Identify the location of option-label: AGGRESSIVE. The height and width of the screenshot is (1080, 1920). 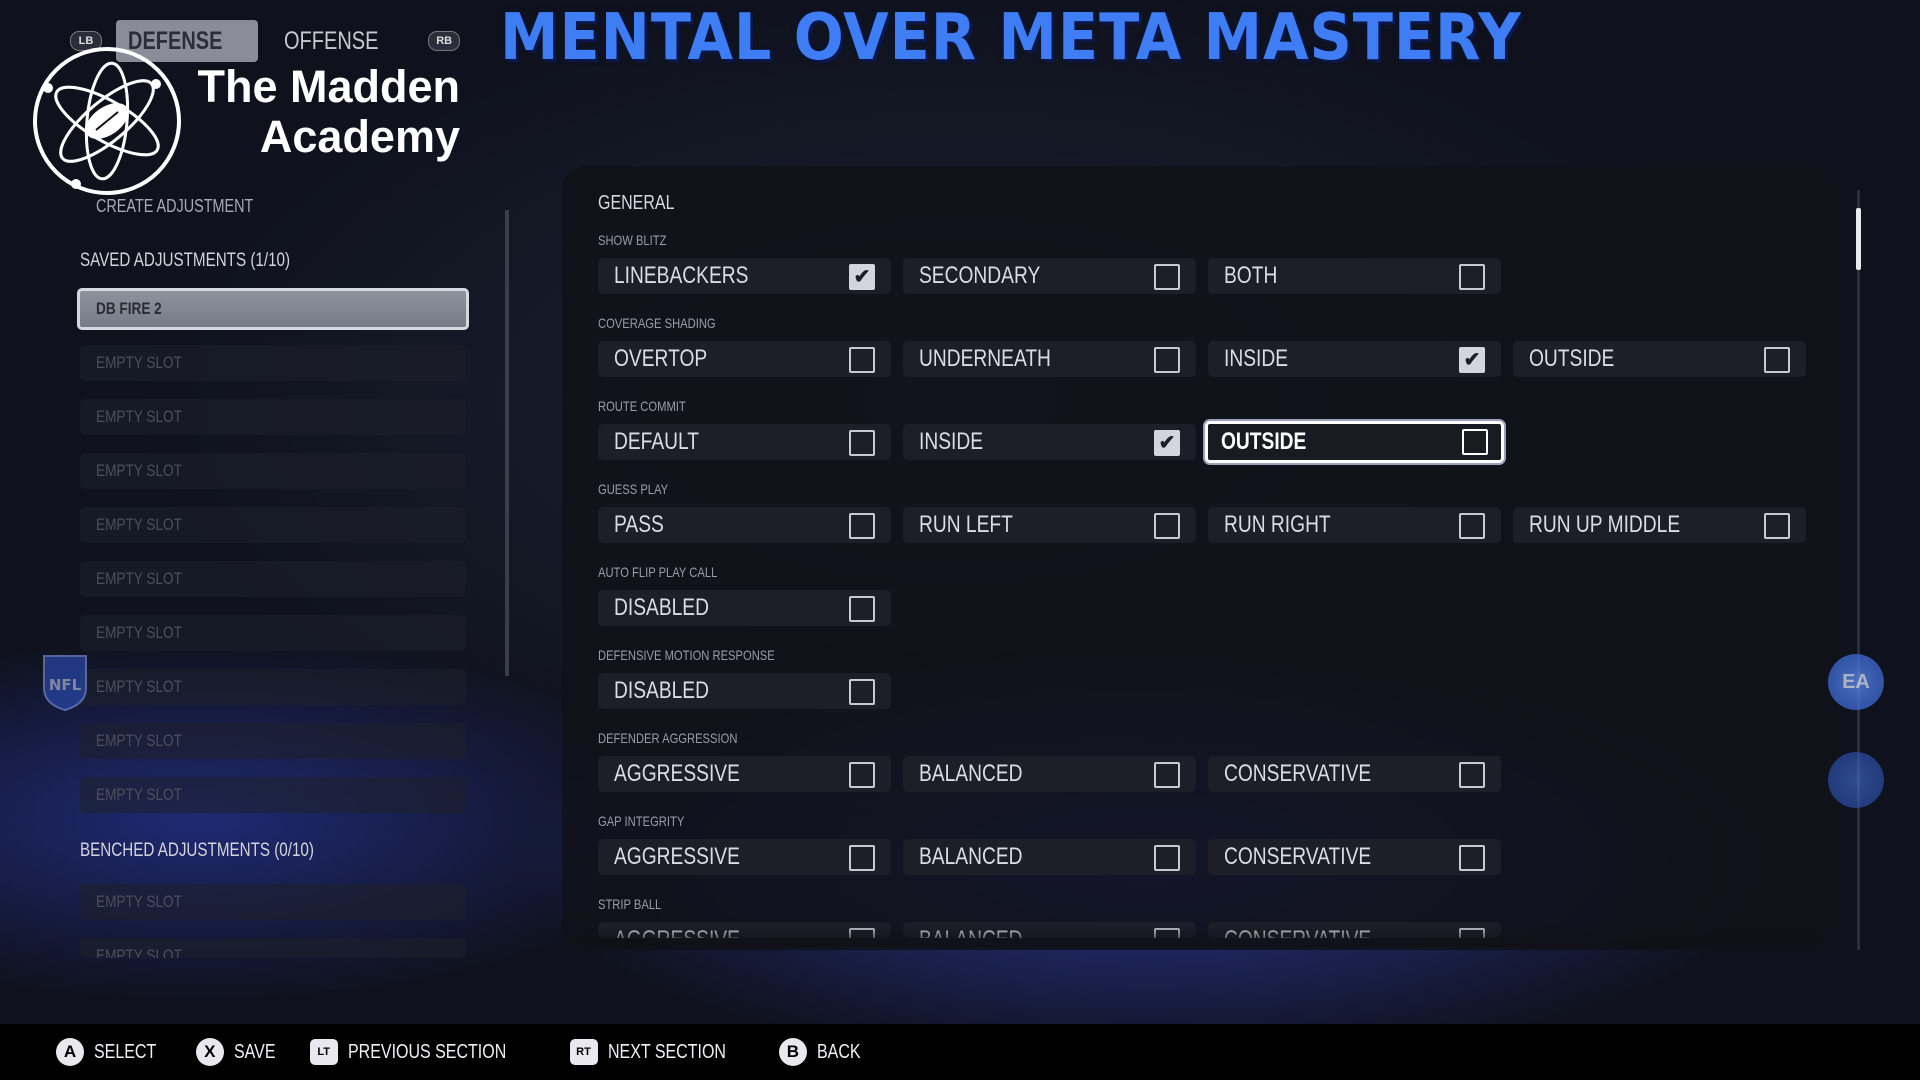
(677, 773).